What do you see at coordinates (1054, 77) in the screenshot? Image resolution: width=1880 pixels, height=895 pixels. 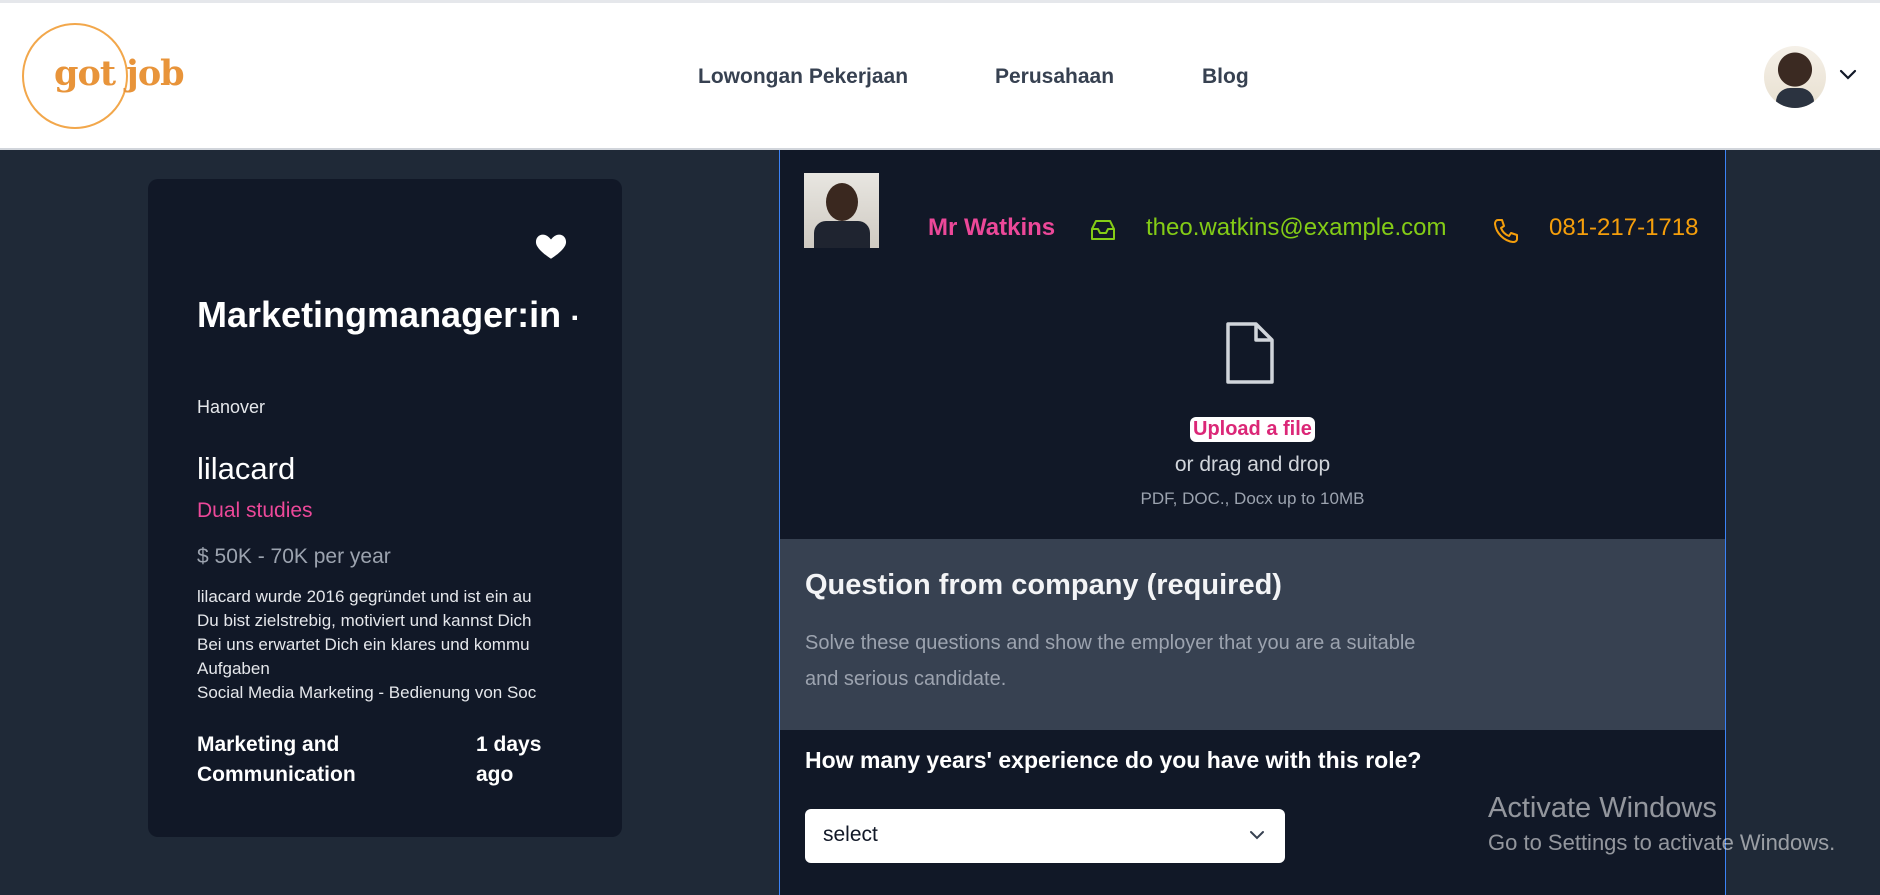 I see `nav-perusahaan: Perusahaan` at bounding box center [1054, 77].